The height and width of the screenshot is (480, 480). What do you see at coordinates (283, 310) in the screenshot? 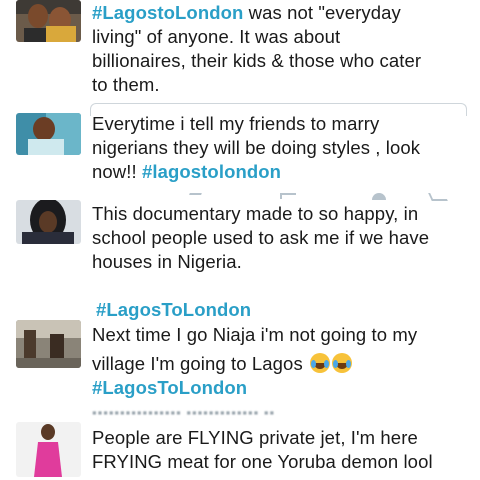
I see `tweet-text: #LagosToLondon` at bounding box center [283, 310].